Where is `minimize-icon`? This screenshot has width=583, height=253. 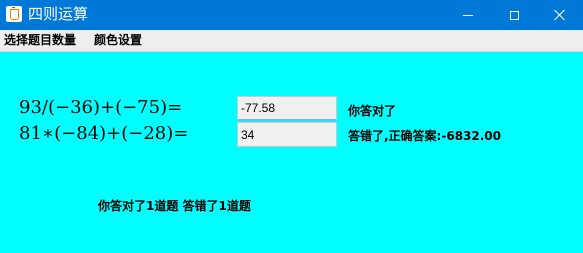
minimize-icon is located at coordinates (468, 15).